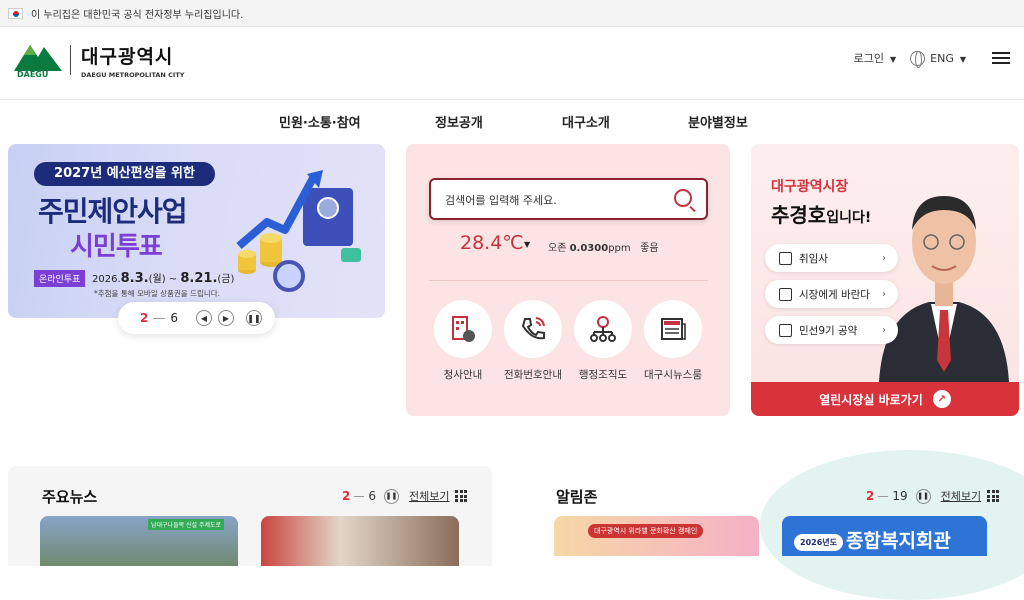  What do you see at coordinates (533, 328) in the screenshot?
I see `phone-icon` at bounding box center [533, 328].